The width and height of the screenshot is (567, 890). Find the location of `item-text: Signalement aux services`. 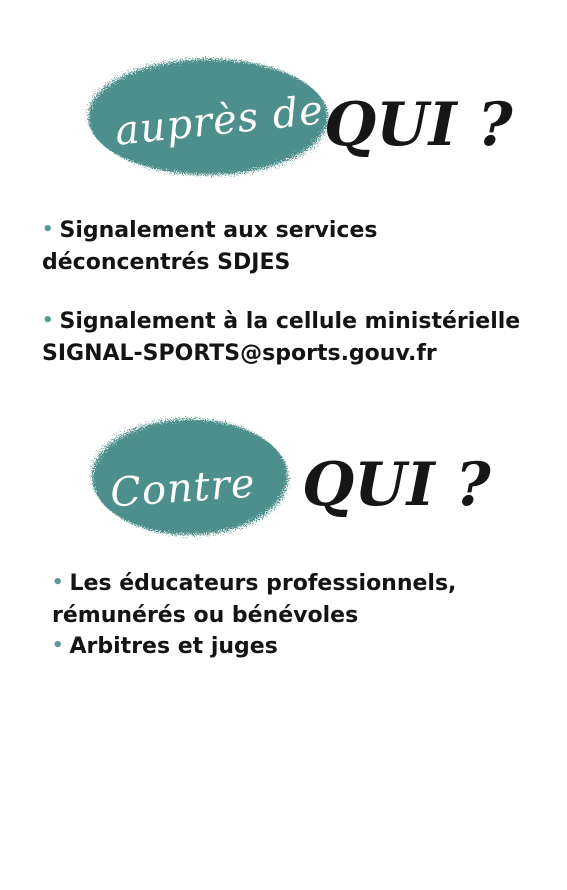

item-text: Signalement aux services is located at coordinates (218, 230).